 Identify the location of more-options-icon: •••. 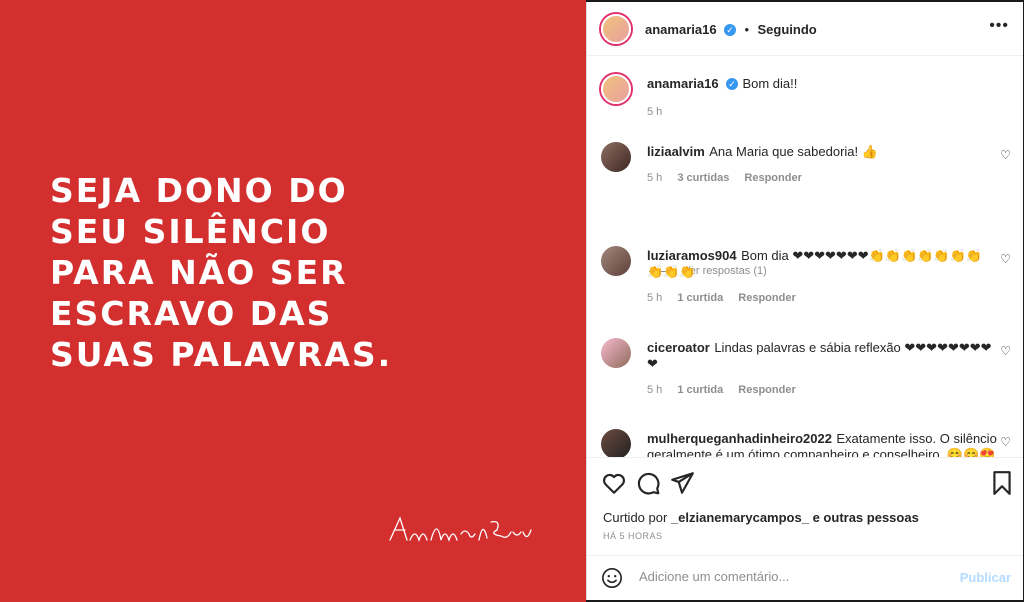
(999, 26).